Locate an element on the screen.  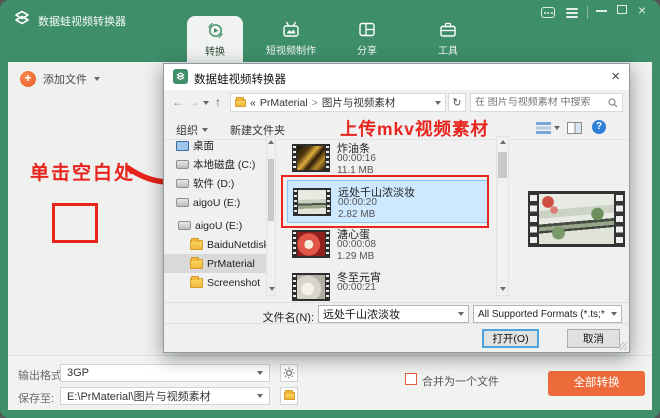
convert-all-button: 全部转换 is located at coordinates (596, 383).